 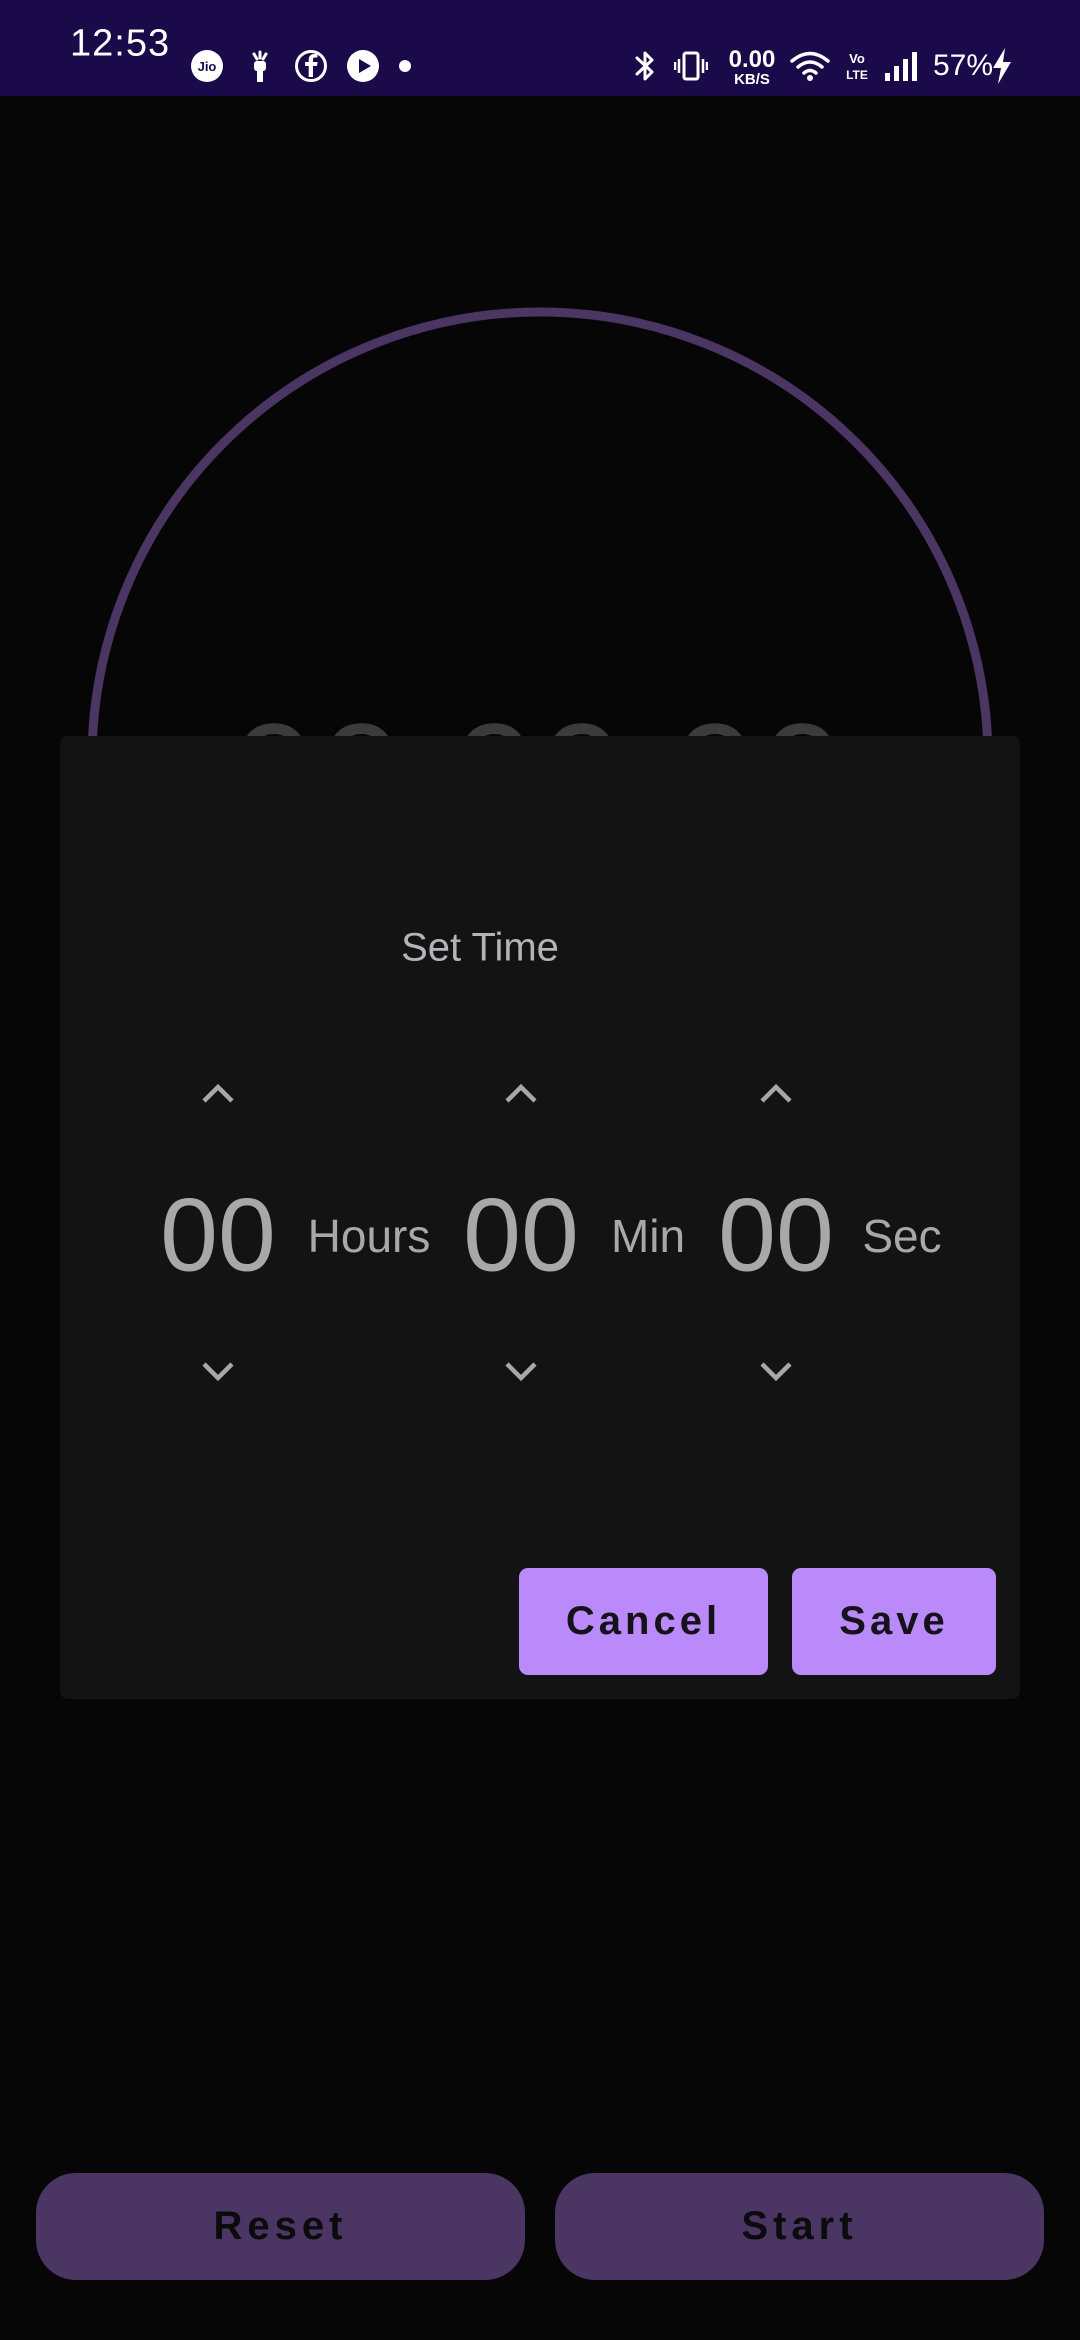 I want to click on seconds-increment-button, so click(x=776, y=1093).